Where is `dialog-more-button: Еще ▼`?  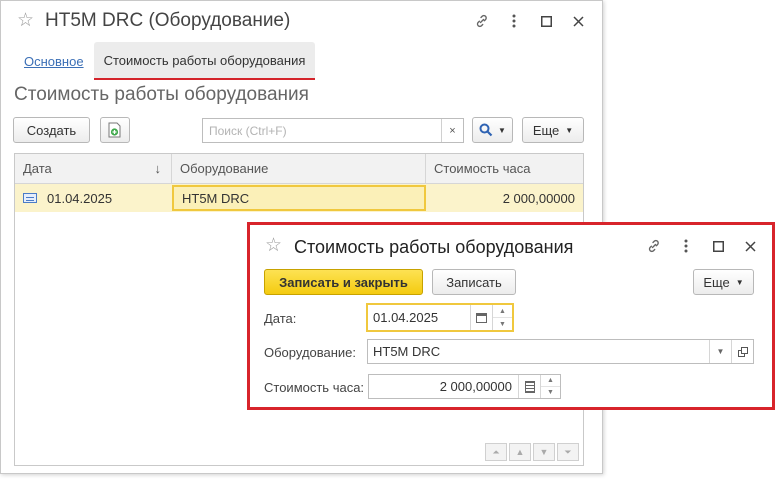
dialog-more-button: Еще ▼ is located at coordinates (723, 282).